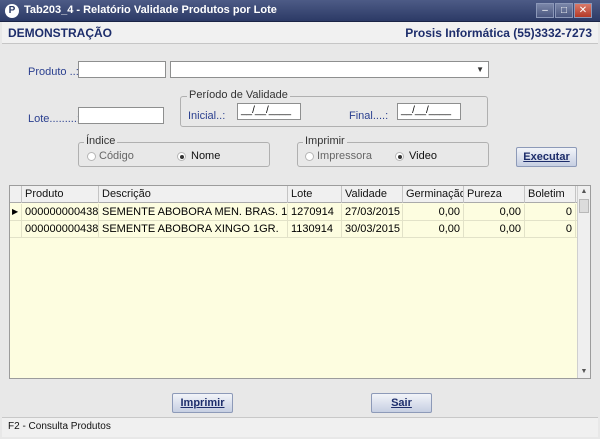  I want to click on column-header-pureza: Pureza, so click(494, 194).